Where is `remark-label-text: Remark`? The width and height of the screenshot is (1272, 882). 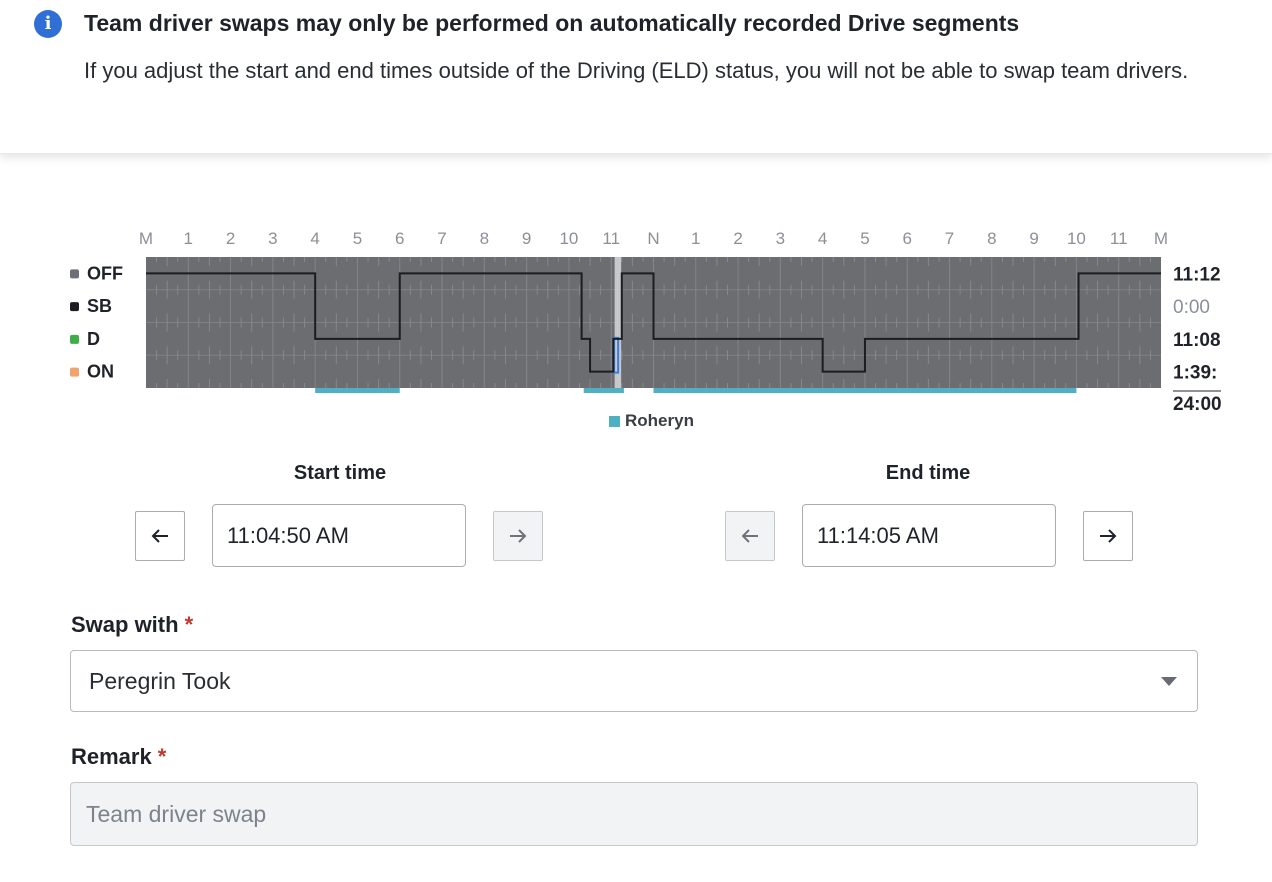
remark-label-text: Remark is located at coordinates (111, 756).